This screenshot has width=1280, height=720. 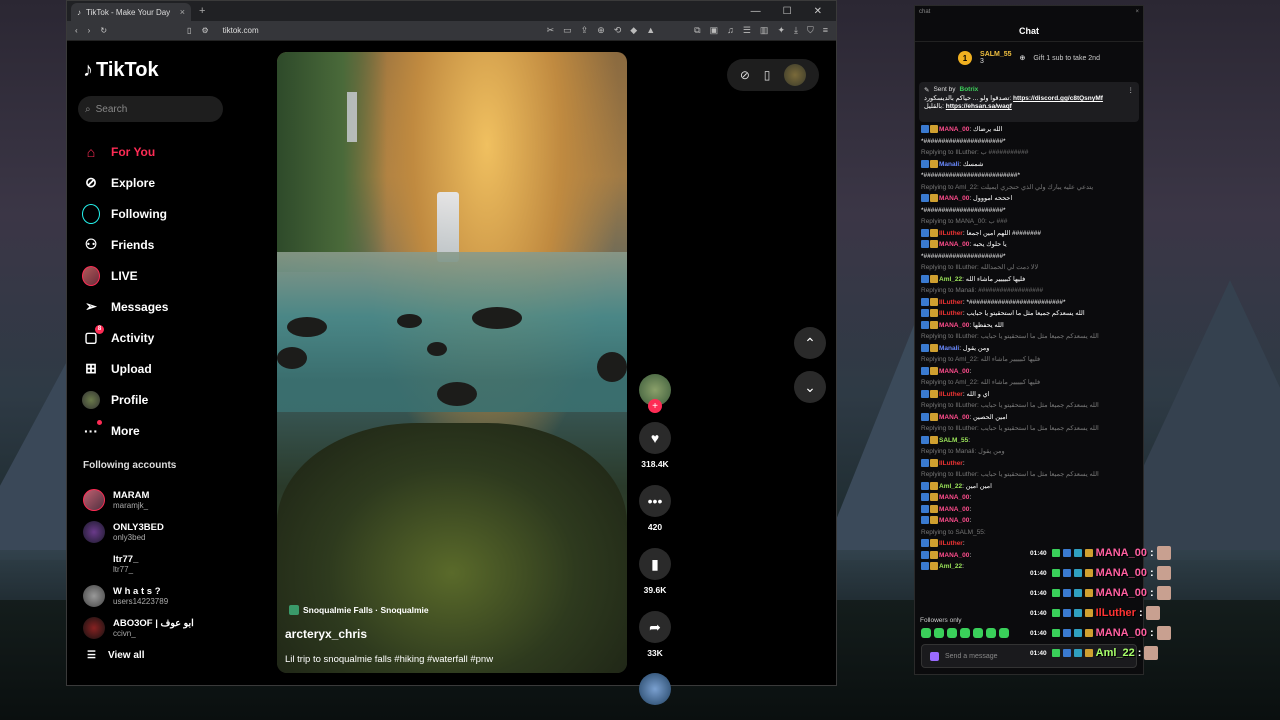 What do you see at coordinates (1029, 280) in the screenshot?
I see `chat-message: Aml_22: فليها كبيييير ماشاء الله` at bounding box center [1029, 280].